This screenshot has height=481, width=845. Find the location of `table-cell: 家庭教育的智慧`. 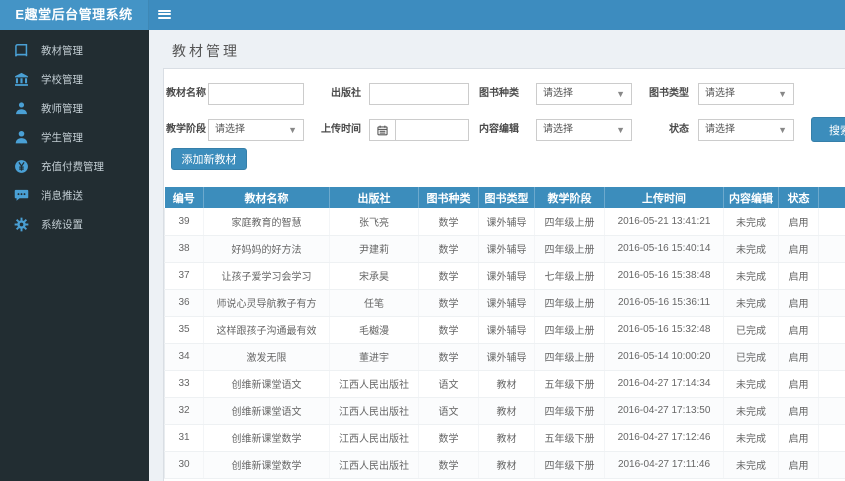

table-cell: 家庭教育的智慧 is located at coordinates (266, 222).